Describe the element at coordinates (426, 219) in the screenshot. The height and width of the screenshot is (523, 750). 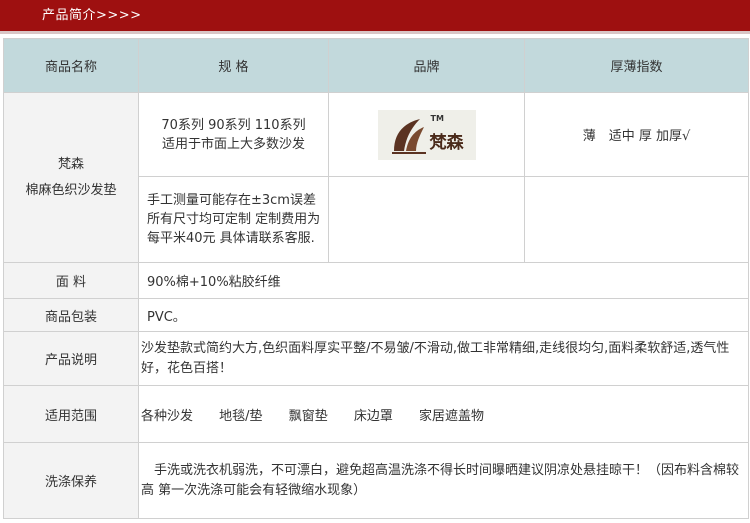
I see `empty-brand-cell` at that location.